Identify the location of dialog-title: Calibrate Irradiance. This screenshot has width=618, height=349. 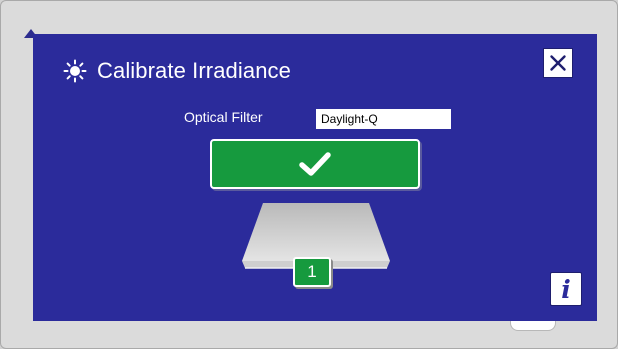
(194, 70).